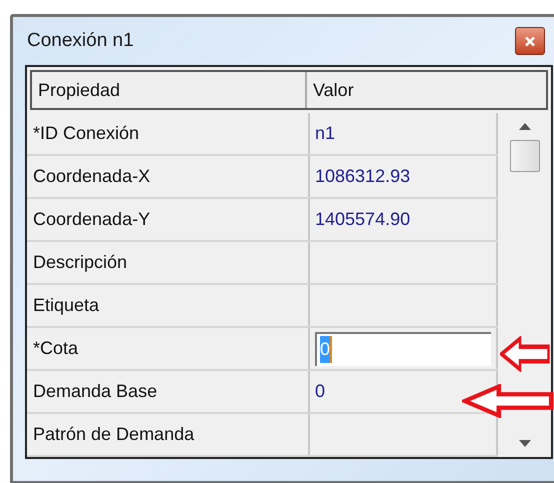 Image resolution: width=554 pixels, height=483 pixels. What do you see at coordinates (86, 133) in the screenshot?
I see `property-label: *ID Conexión` at bounding box center [86, 133].